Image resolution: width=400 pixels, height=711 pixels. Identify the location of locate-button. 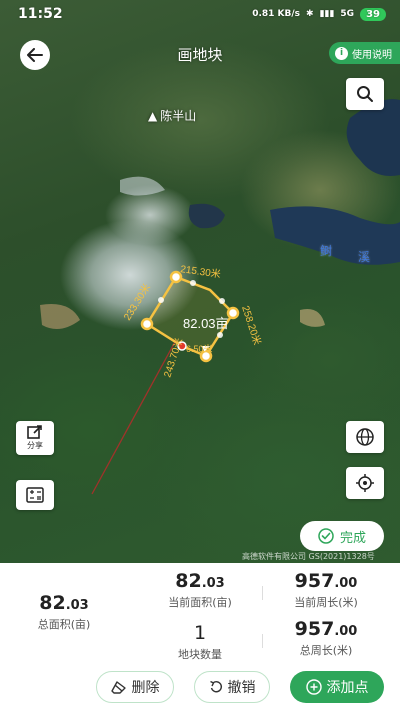
(365, 483).